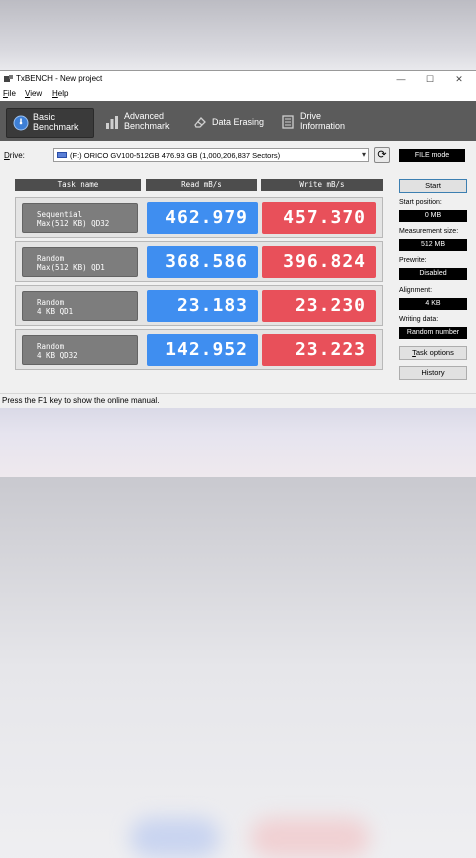  I want to click on menu-view: View, so click(33, 93).